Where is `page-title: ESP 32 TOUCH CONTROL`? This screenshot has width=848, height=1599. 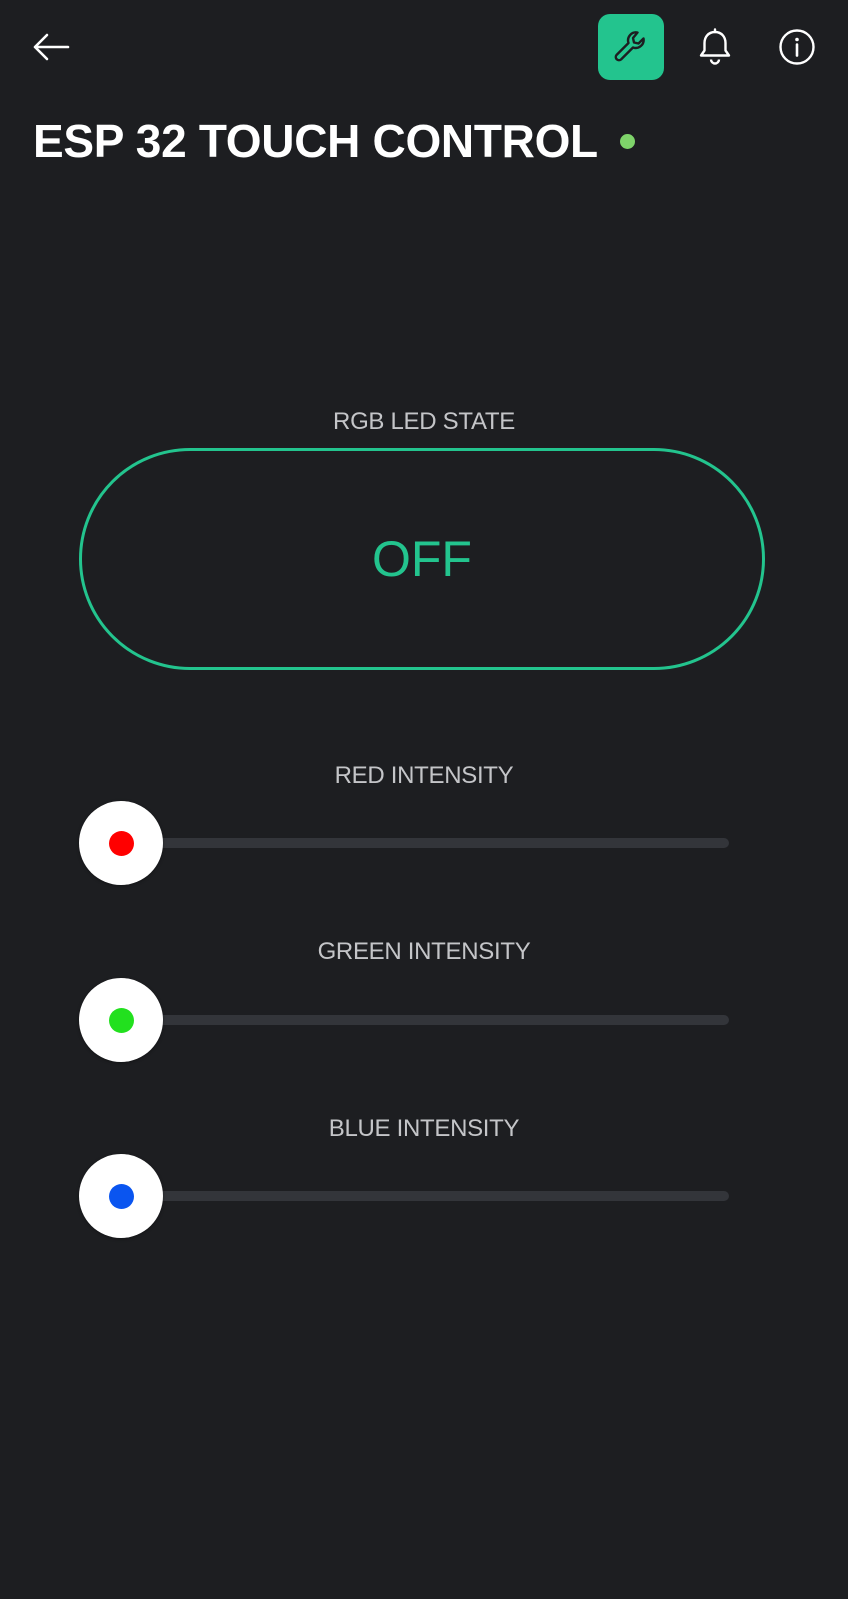
page-title: ESP 32 TOUCH CONTROL is located at coordinates (315, 141).